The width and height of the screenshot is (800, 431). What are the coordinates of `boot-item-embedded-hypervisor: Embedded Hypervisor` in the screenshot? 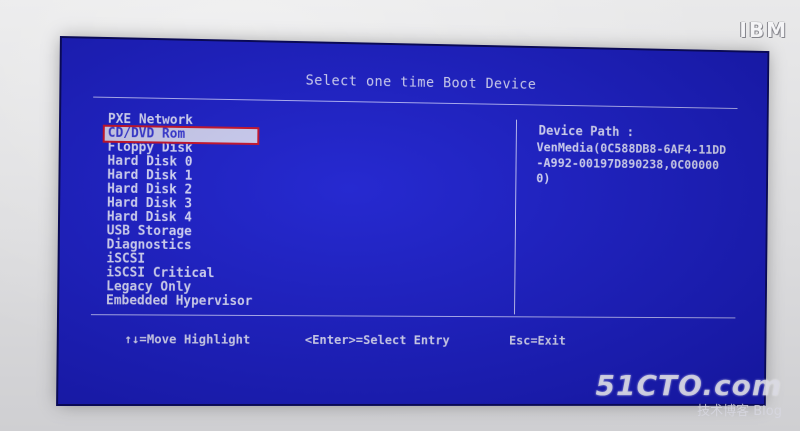 It's located at (179, 301).